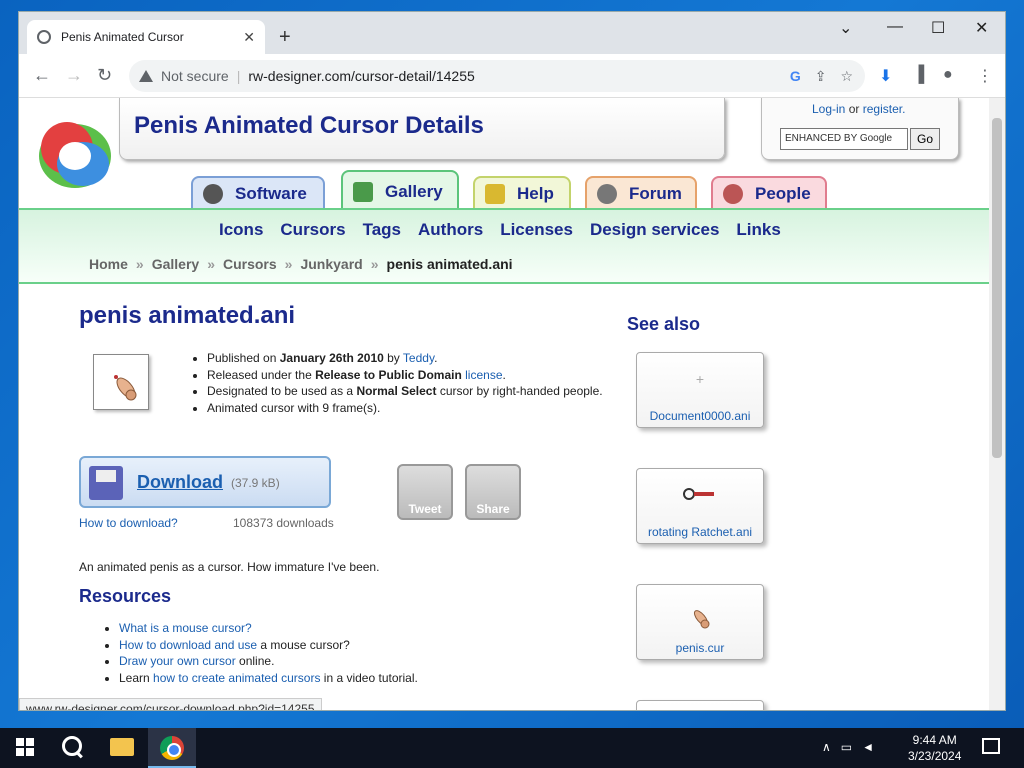 This screenshot has height=768, width=1024. Describe the element at coordinates (981, 28) in the screenshot. I see `close-window-icon: ✕` at that location.